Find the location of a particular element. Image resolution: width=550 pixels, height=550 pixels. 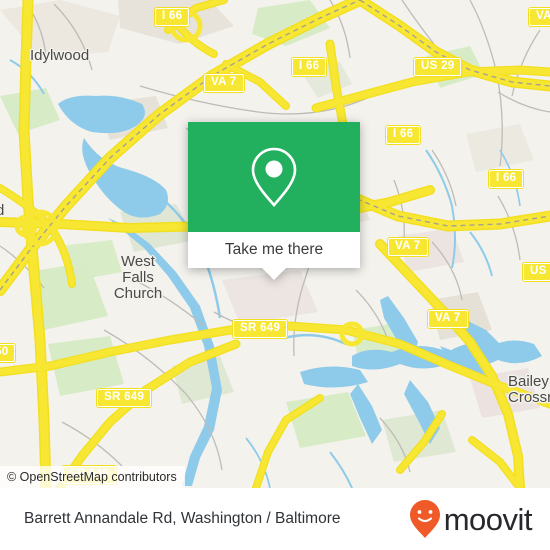

shield-i-66-mid: I 66 is located at coordinates (403, 135).